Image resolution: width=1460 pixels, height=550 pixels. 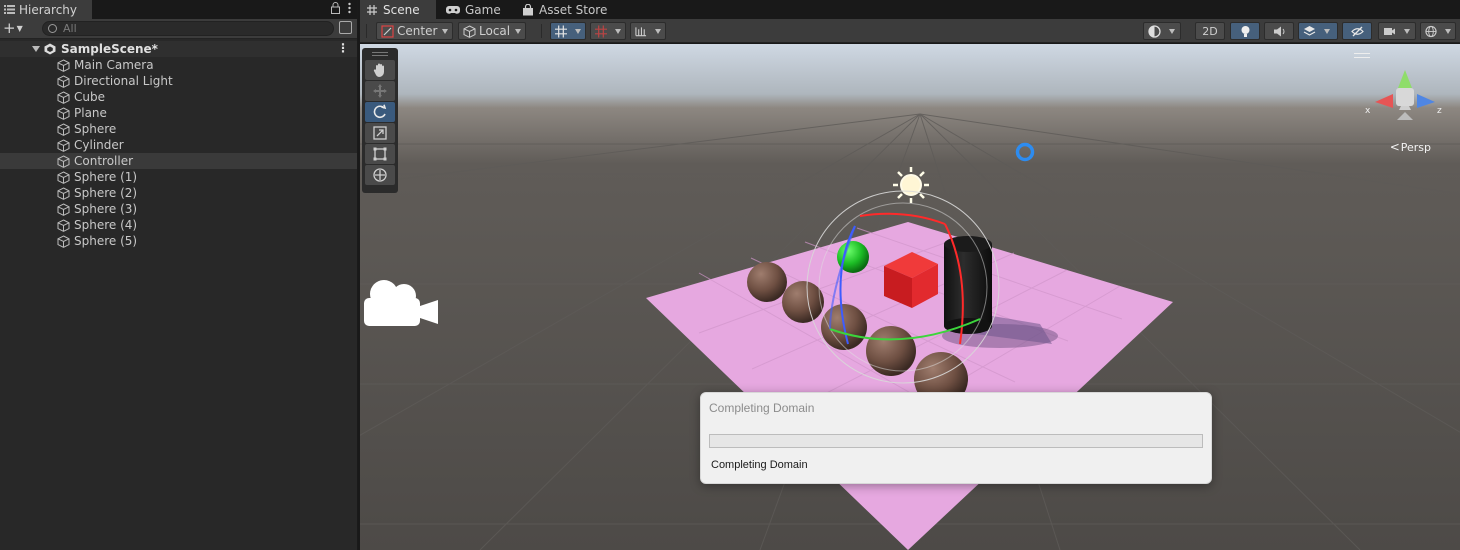 What do you see at coordinates (90, 113) in the screenshot?
I see `hierarchy-item-label: Plane` at bounding box center [90, 113].